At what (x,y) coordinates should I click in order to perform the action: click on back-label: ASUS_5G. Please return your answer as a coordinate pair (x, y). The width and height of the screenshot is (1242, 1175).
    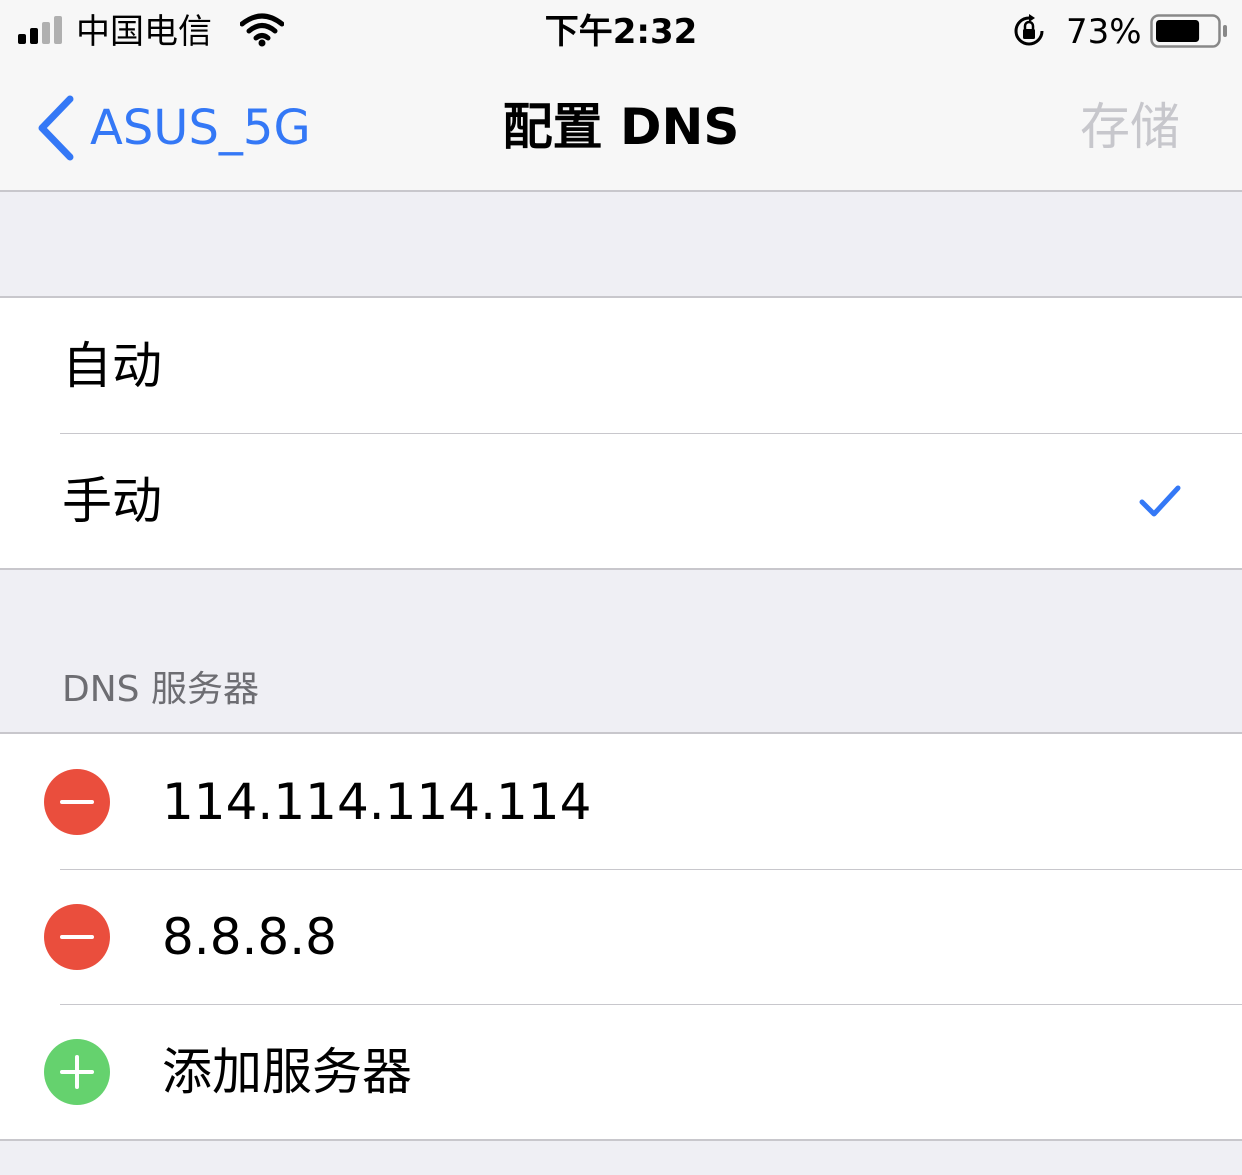
    Looking at the image, I should click on (200, 128).